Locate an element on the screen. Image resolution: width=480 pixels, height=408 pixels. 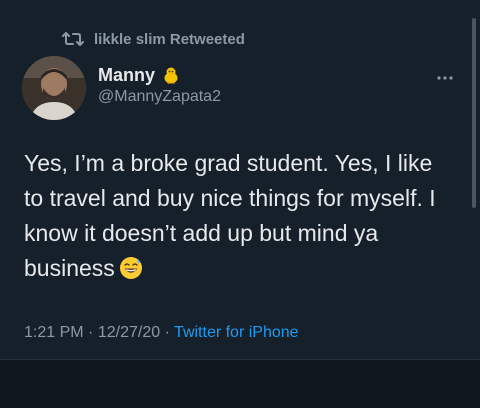
more-options-icon is located at coordinates (445, 77).